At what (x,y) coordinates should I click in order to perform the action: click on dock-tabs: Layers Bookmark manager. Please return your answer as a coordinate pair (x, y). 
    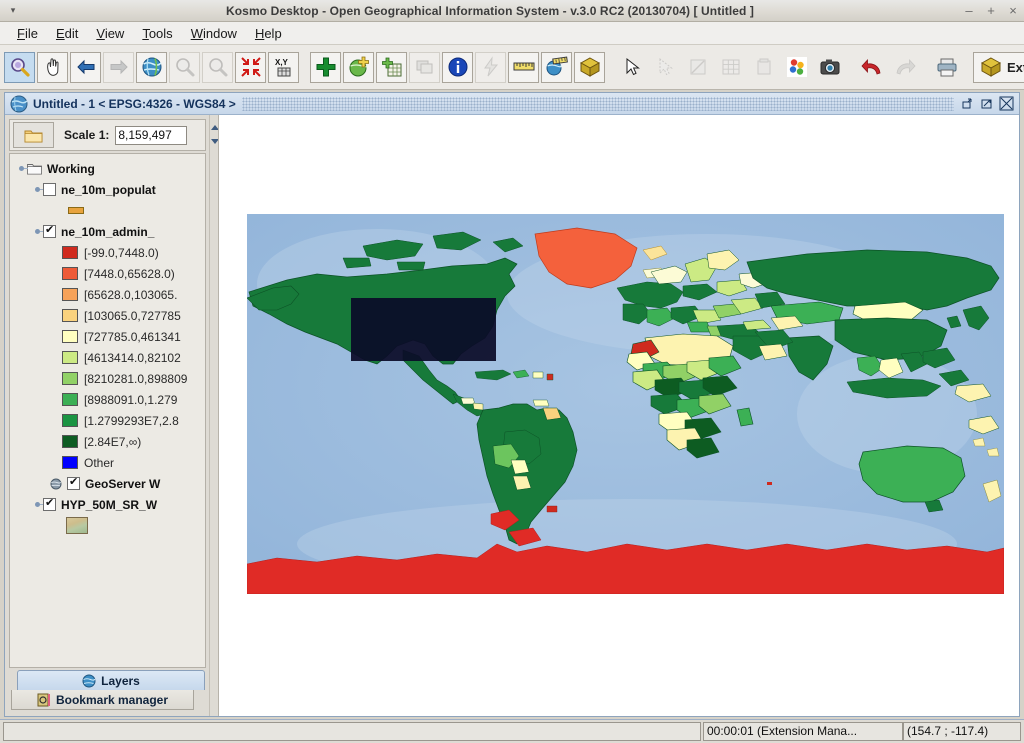
    Looking at the image, I should click on (107, 692).